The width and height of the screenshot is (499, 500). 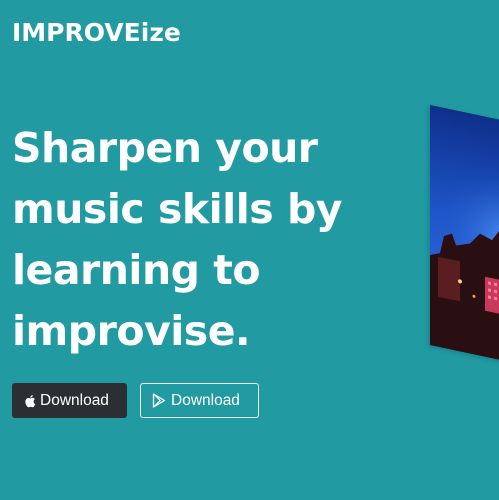 I want to click on app-store-download-label: Download, so click(x=74, y=400).